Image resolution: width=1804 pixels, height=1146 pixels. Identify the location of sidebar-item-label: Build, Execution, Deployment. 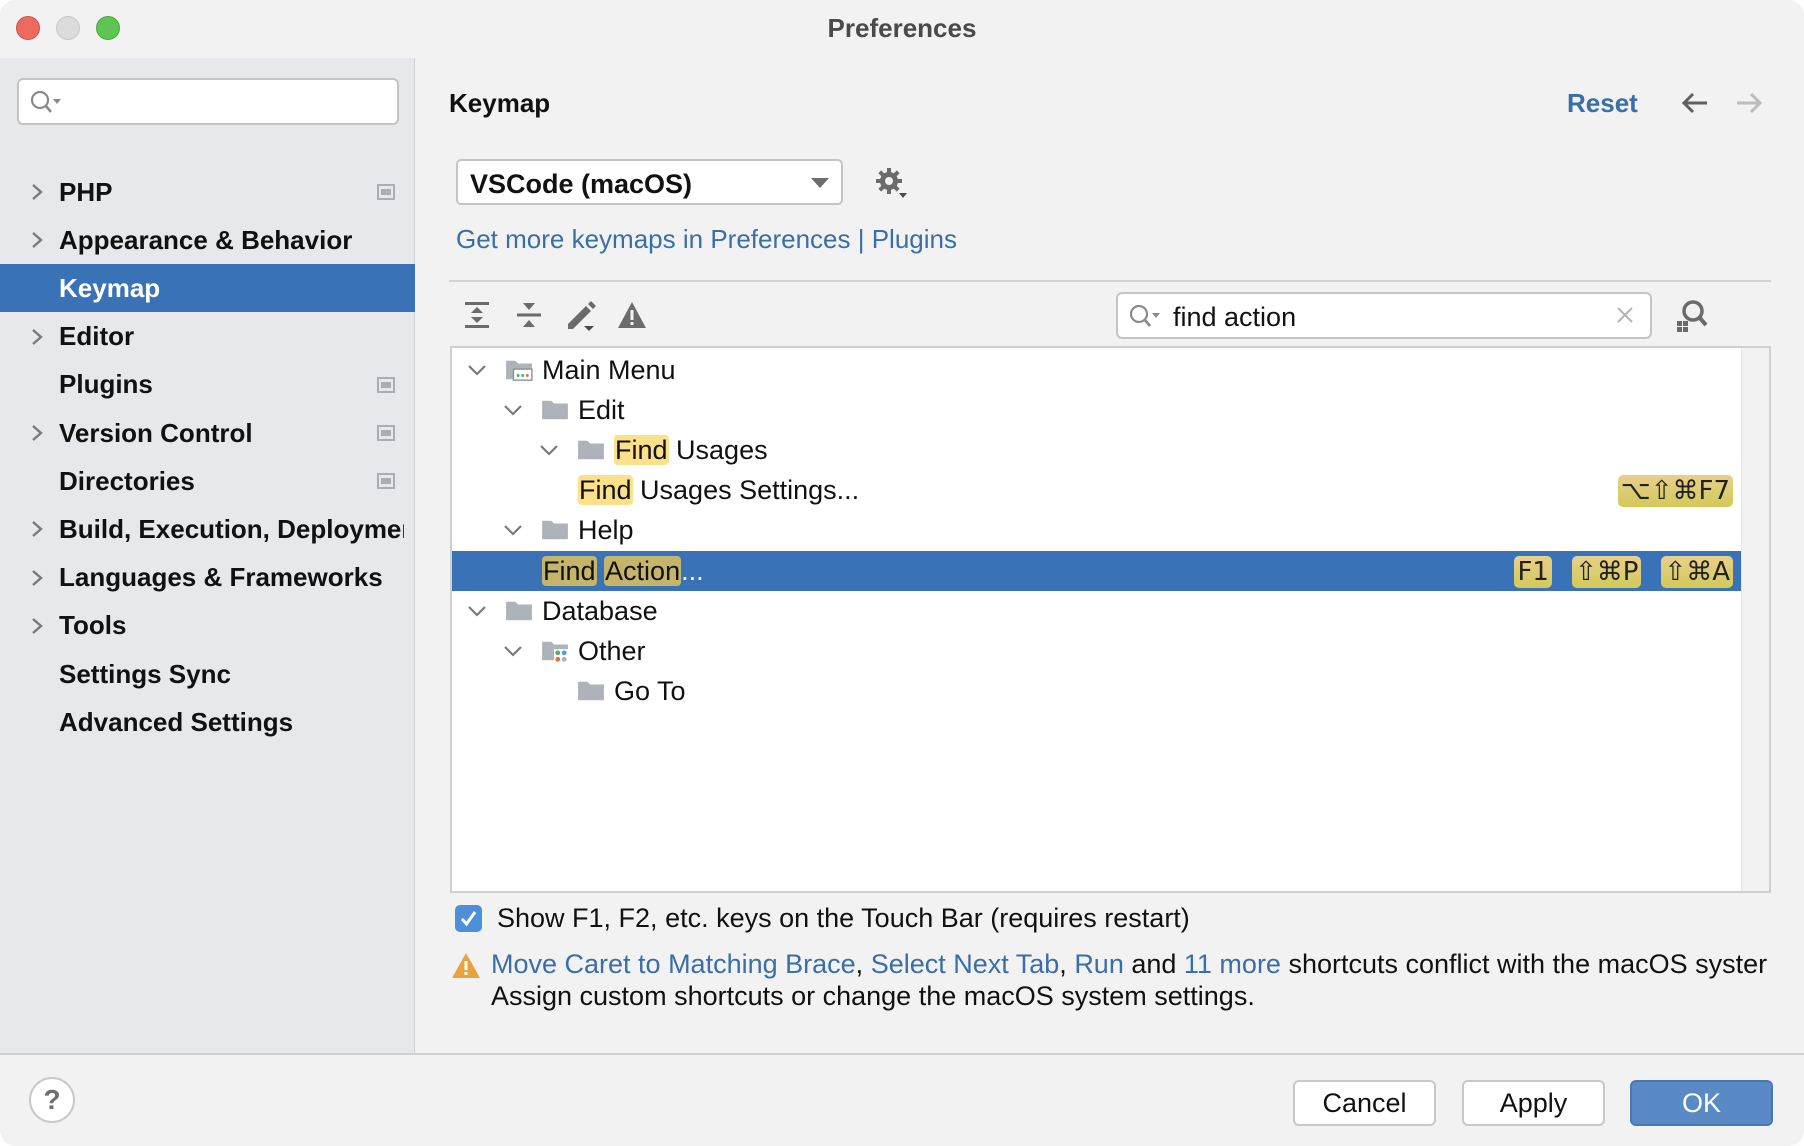
(231, 528).